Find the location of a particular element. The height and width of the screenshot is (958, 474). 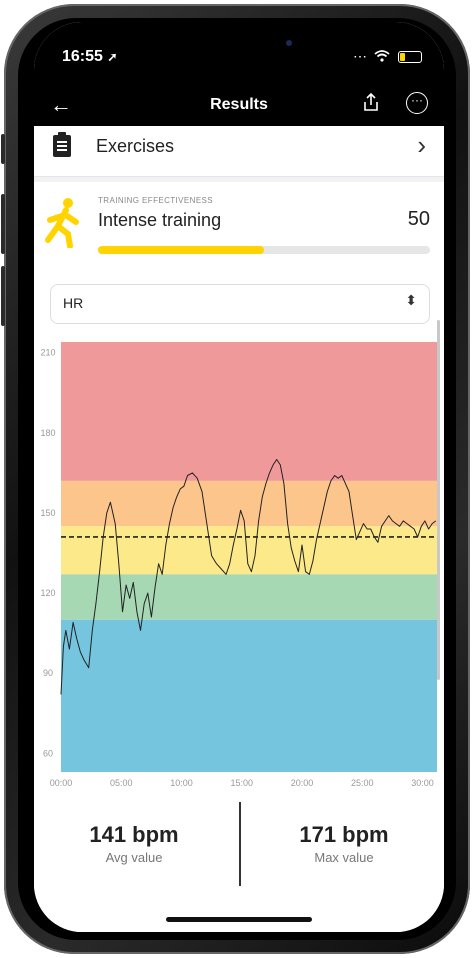

signal-icon: ⋯ is located at coordinates (360, 56).